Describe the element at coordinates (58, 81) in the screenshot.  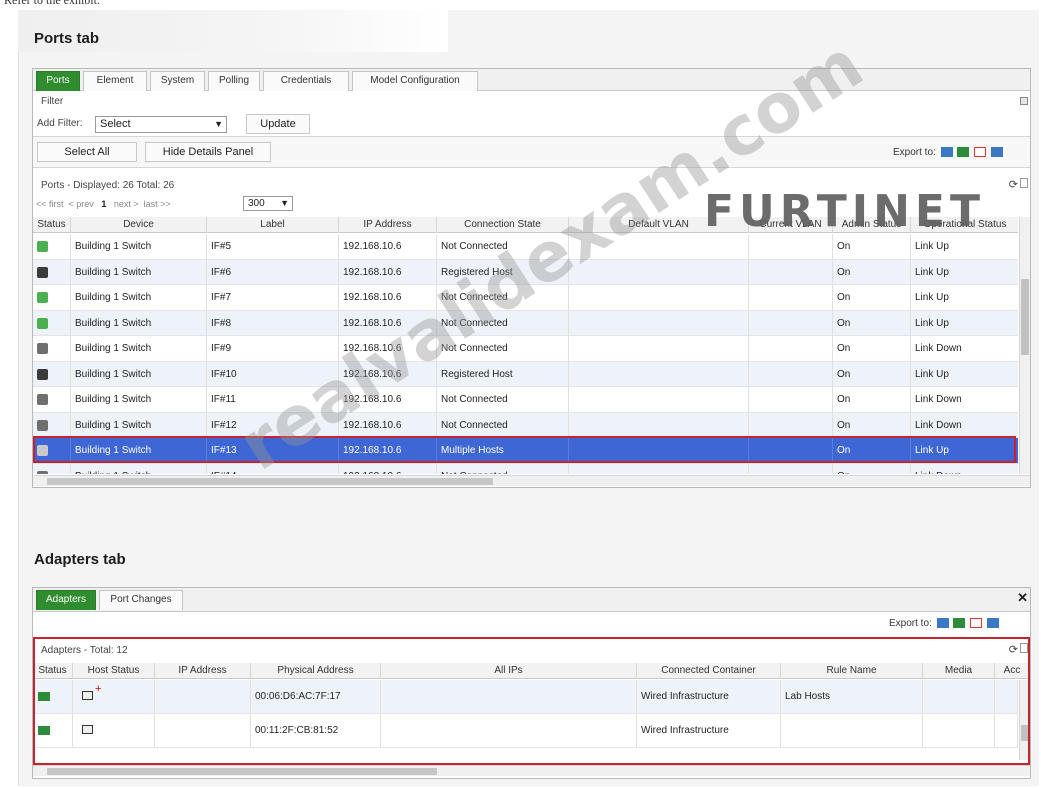
I see `tab-ports: Ports` at that location.